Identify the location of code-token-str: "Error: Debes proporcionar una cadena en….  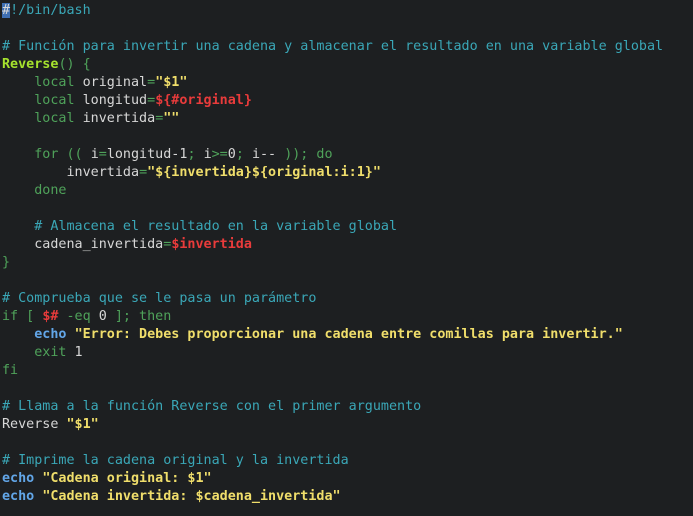
(348, 334).